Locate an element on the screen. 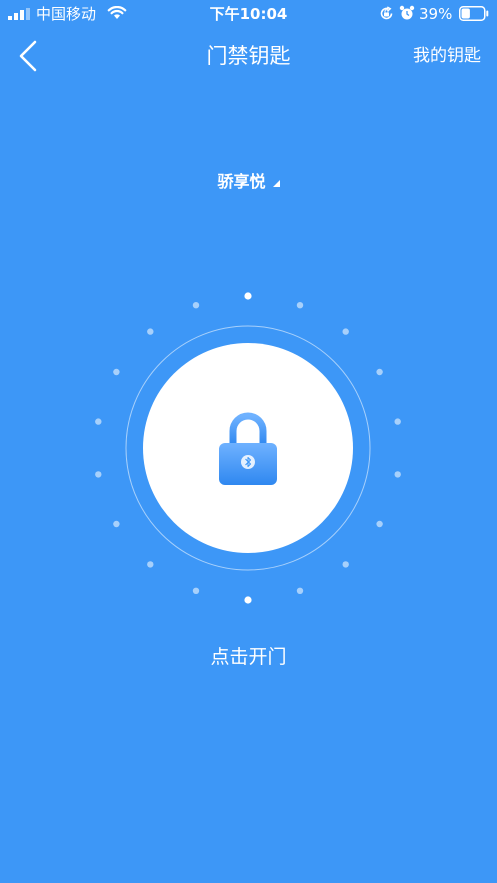 This screenshot has height=883, width=497. my-keys-button: 我的钥匙 is located at coordinates (447, 56).